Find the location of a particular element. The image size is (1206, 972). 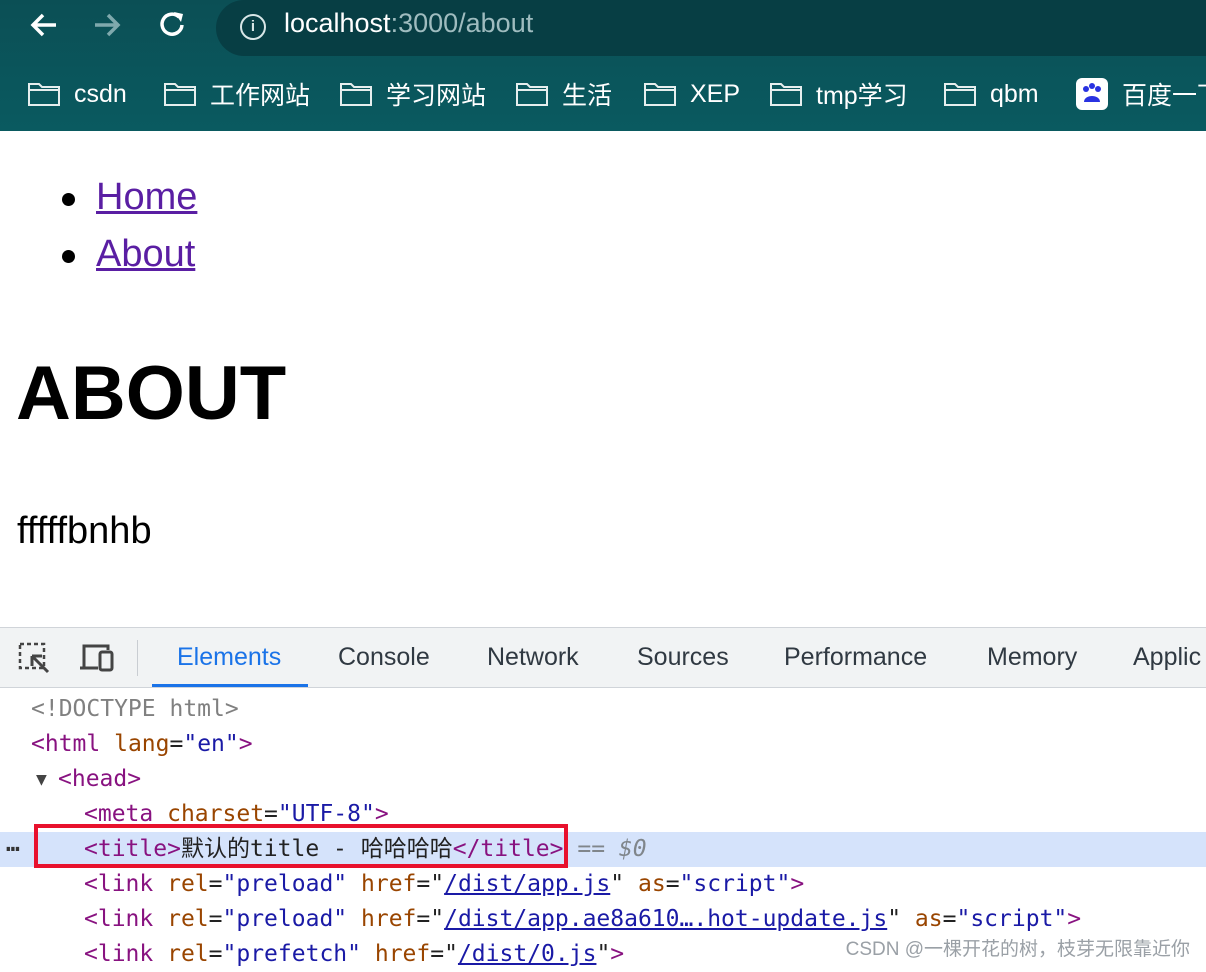

bookmark-folder-work: 工作网站 is located at coordinates (237, 94).